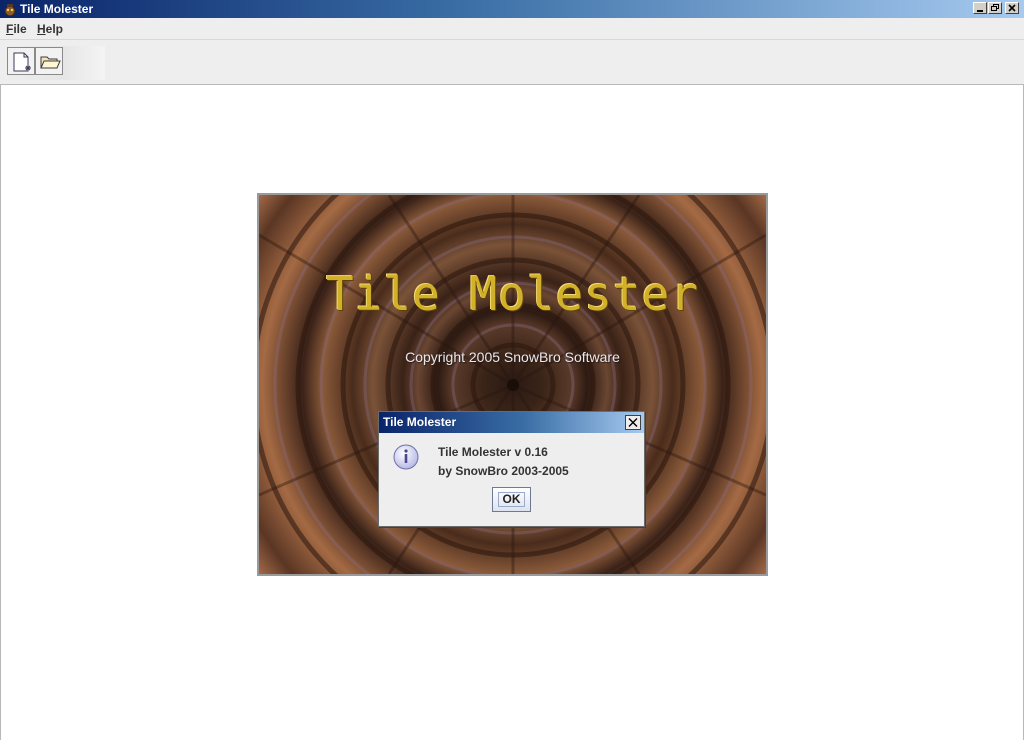  I want to click on restore-icon, so click(995, 7).